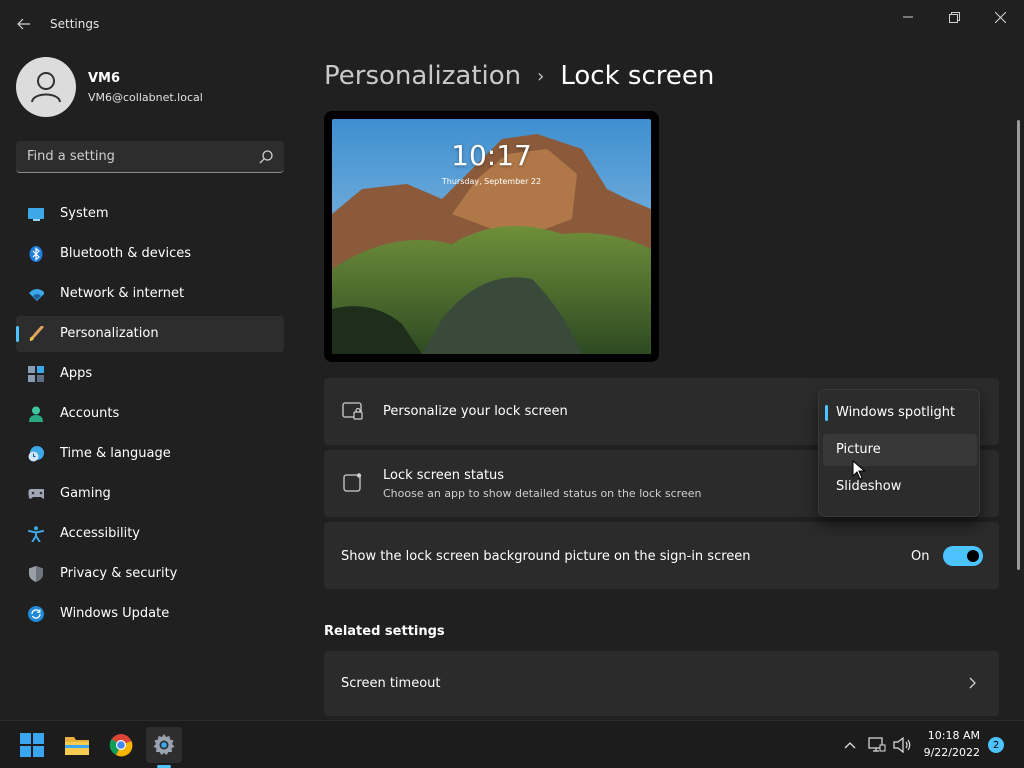 The width and height of the screenshot is (1024, 768). What do you see at coordinates (122, 293) in the screenshot?
I see `sidebar-item-label: Network & internet` at bounding box center [122, 293].